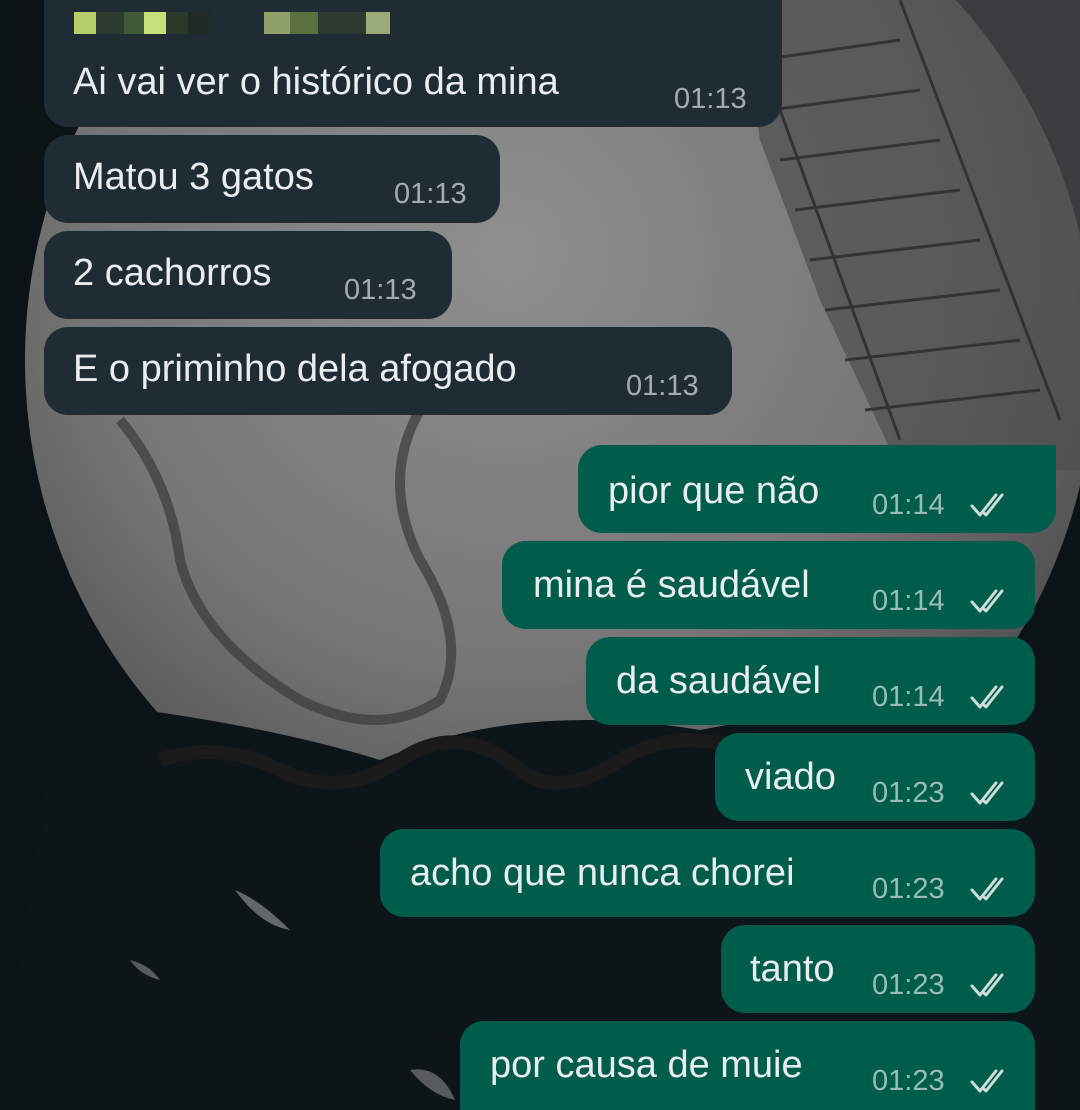  I want to click on message-text: pior que não, so click(714, 491).